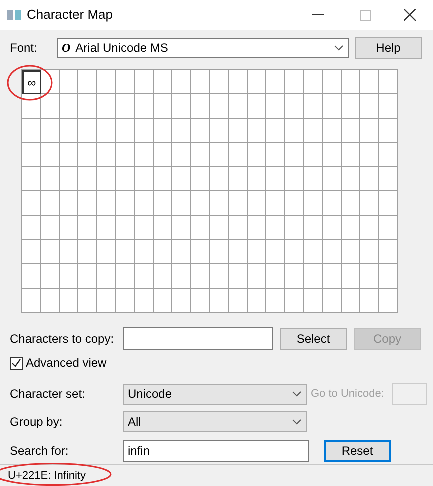  I want to click on characters-to-copy-field, so click(198, 338).